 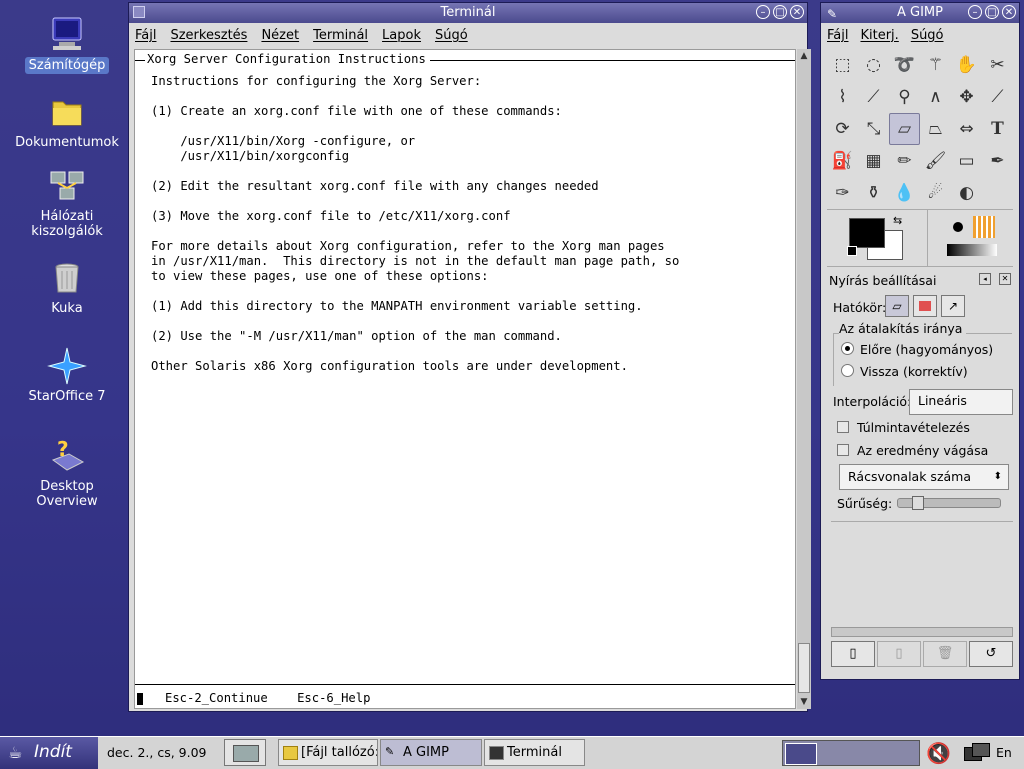 I want to click on scroll-down-arrow-icon: ▼, so click(x=804, y=702).